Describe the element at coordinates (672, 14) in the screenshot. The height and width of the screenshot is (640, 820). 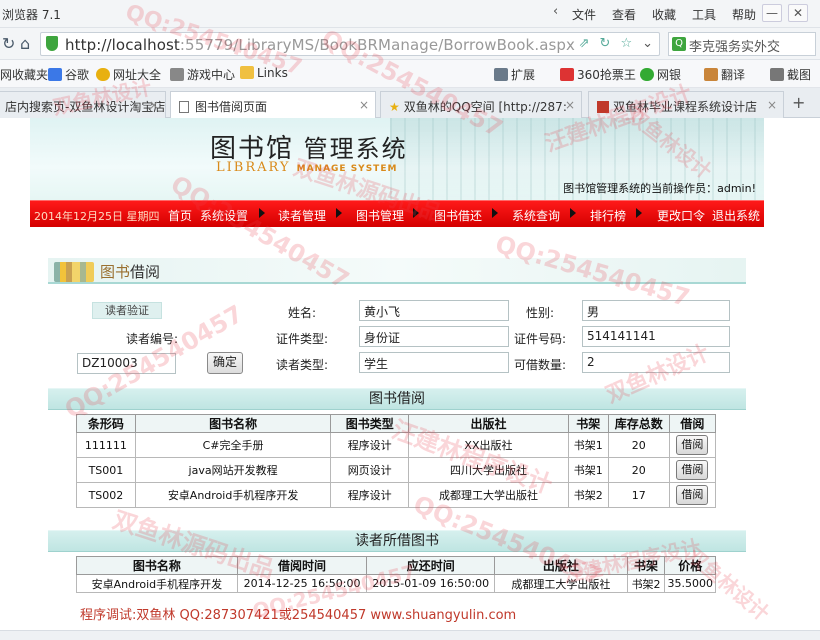
I see `menu-favorites: 收藏` at that location.